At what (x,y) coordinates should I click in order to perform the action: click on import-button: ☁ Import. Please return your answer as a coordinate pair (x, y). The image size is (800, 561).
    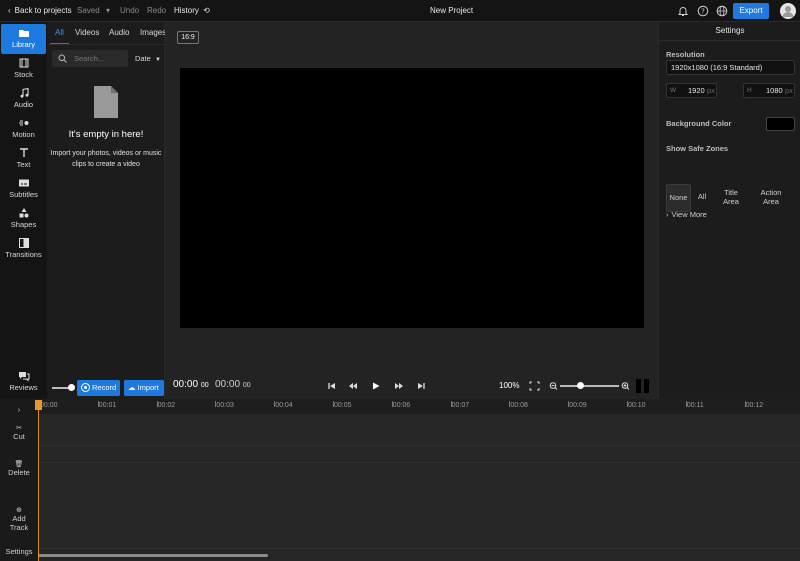
    Looking at the image, I should click on (144, 388).